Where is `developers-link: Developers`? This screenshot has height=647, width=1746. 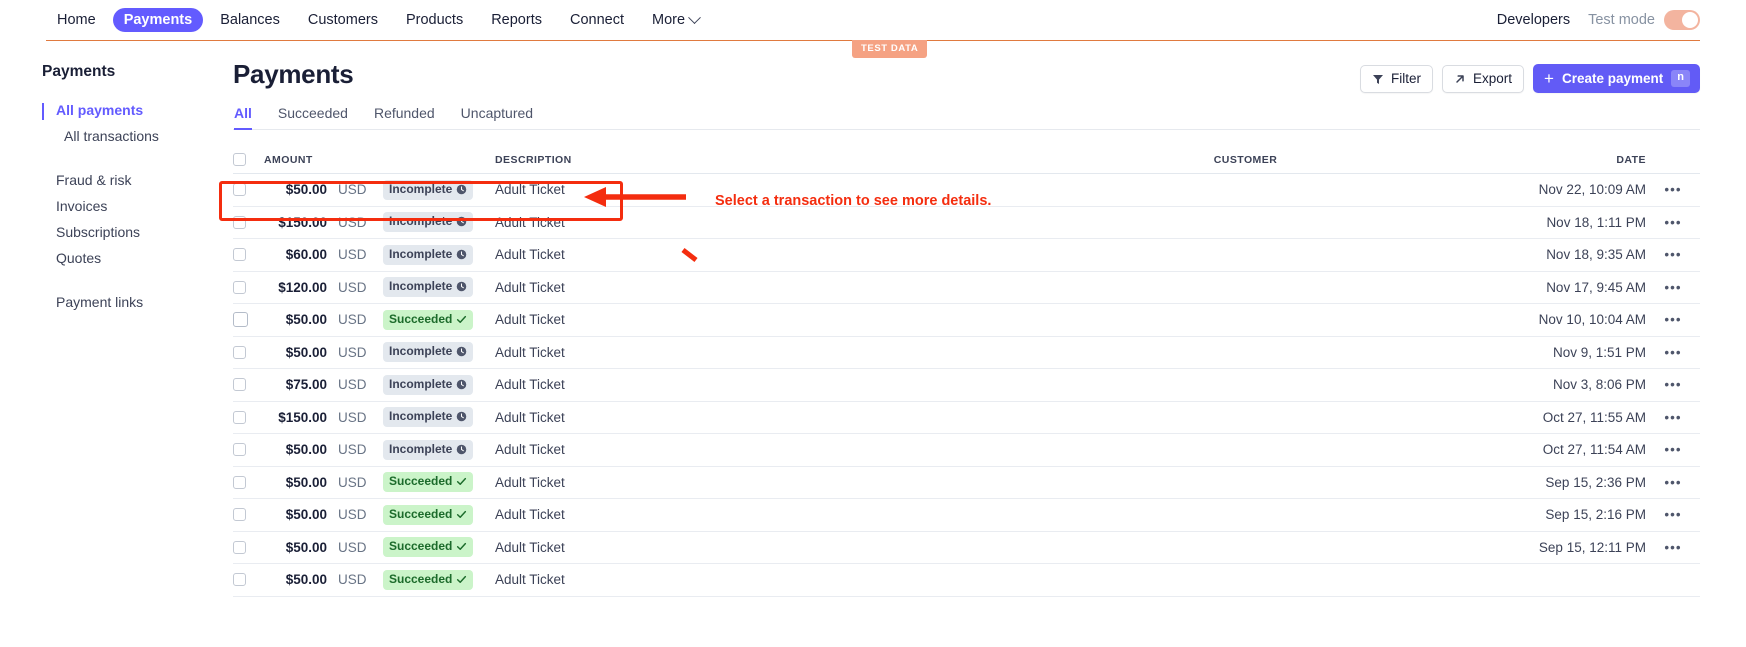 developers-link: Developers is located at coordinates (1533, 20).